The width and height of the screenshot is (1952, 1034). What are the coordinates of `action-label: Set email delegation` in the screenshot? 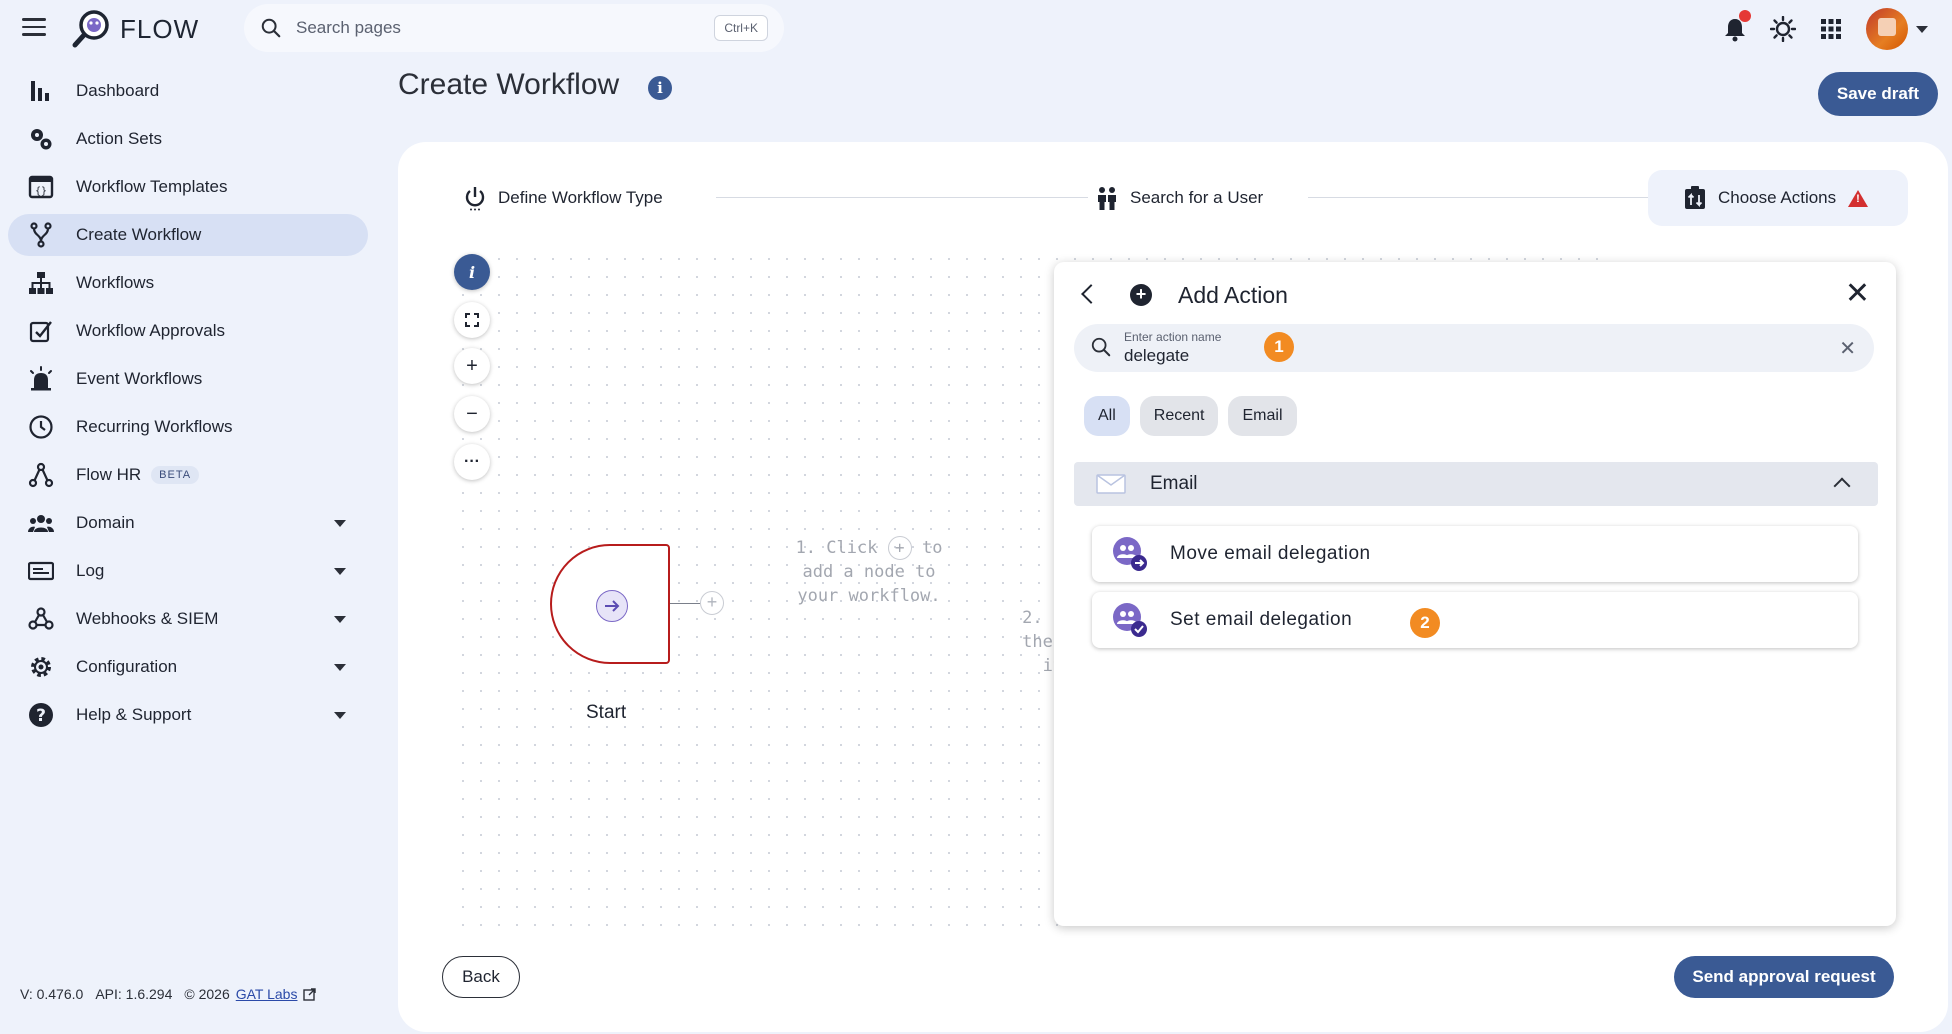 It's located at (1261, 619).